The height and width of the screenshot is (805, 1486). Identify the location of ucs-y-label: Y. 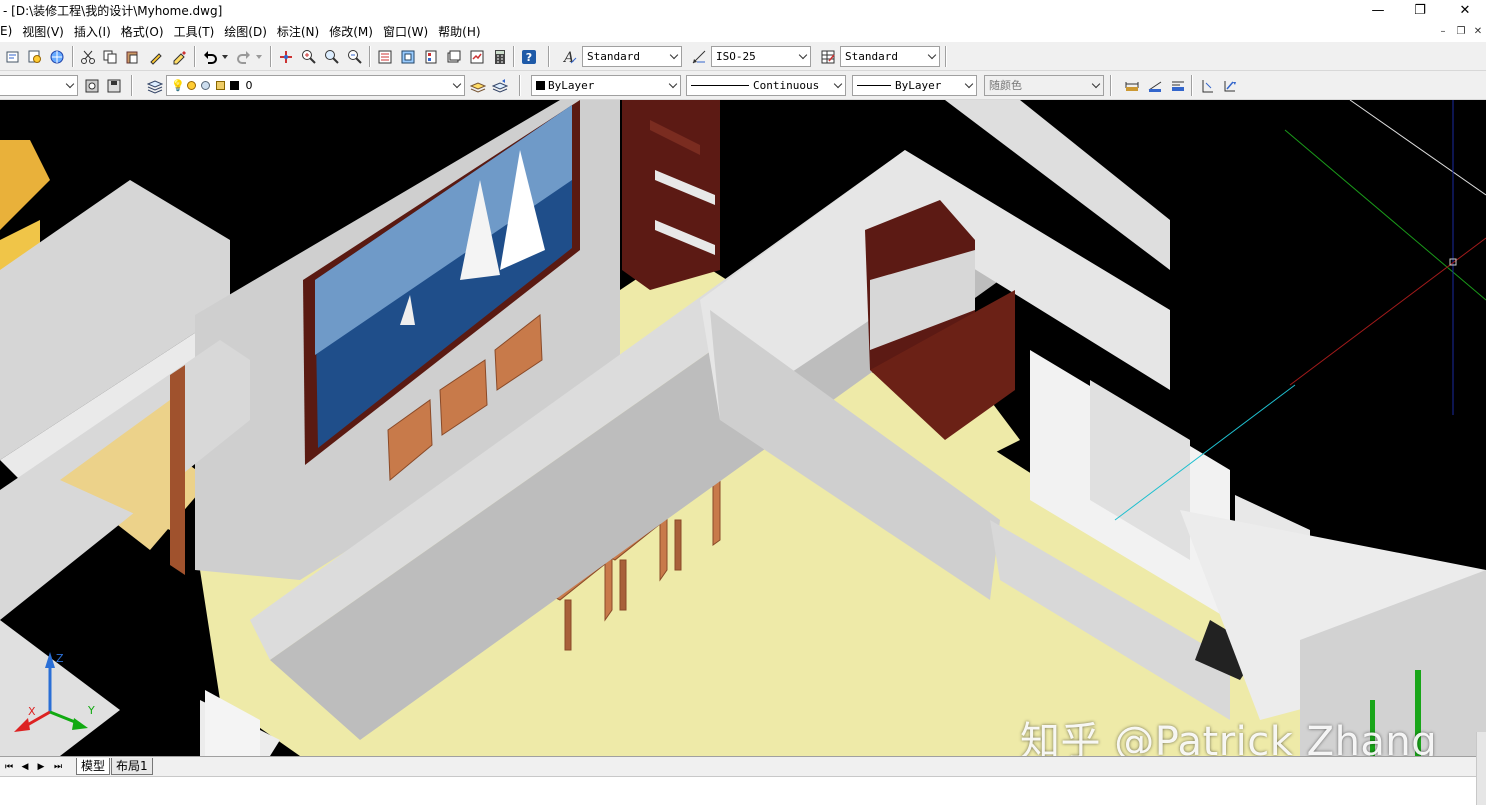
(91, 710).